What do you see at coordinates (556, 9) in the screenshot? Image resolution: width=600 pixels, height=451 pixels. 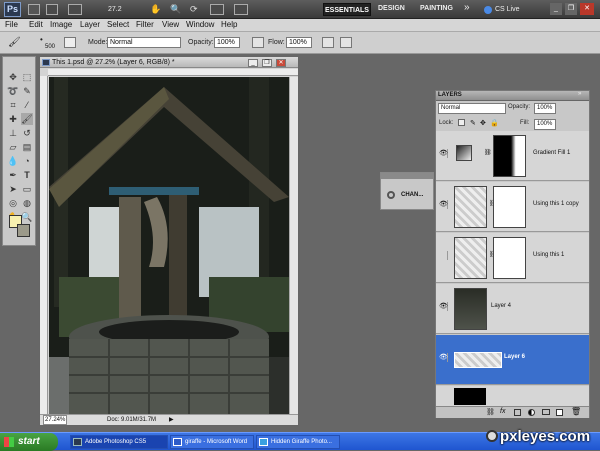 I see `minimize-app-button: _` at bounding box center [556, 9].